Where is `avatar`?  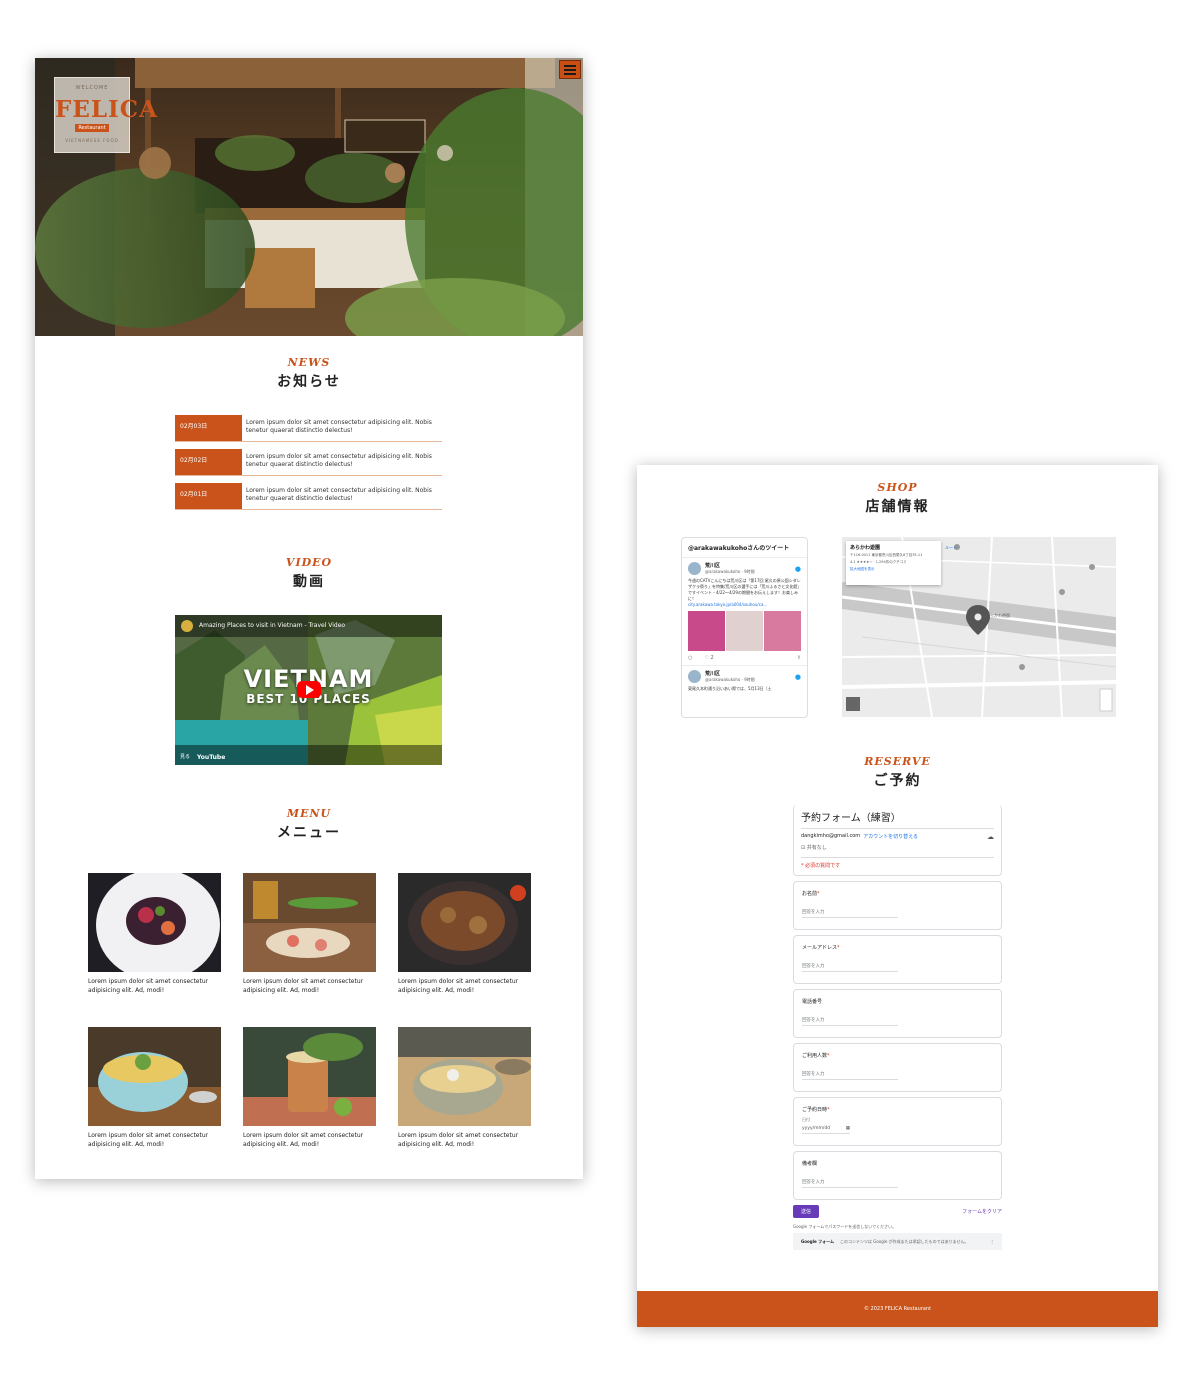
avatar is located at coordinates (694, 568).